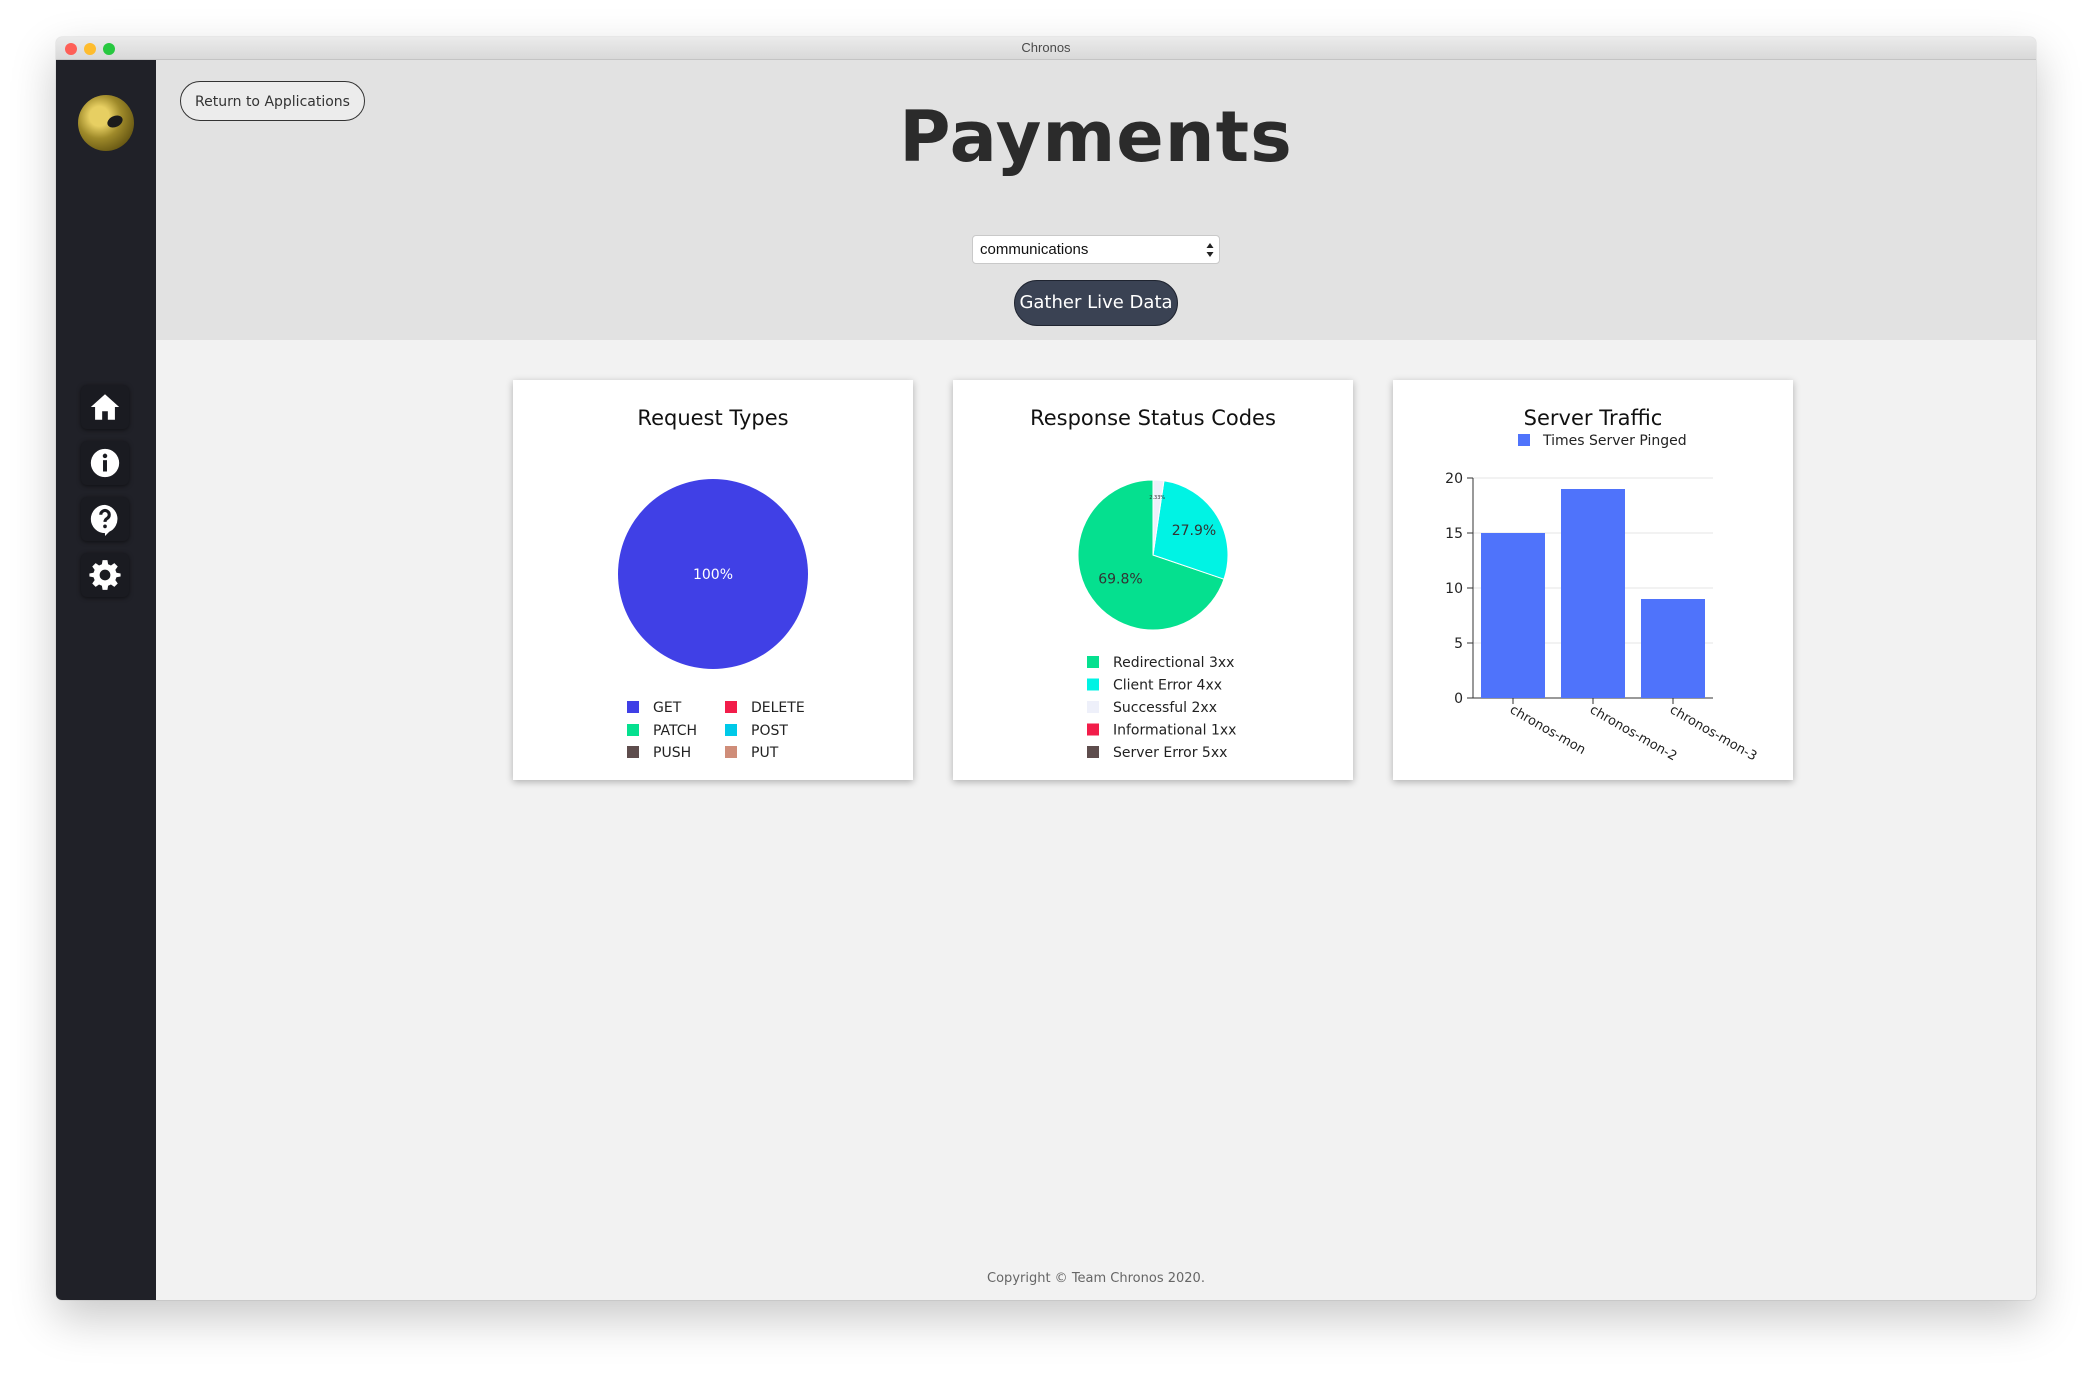 Image resolution: width=2093 pixels, height=1375 pixels. I want to click on title-bar: Chronos, so click(1046, 48).